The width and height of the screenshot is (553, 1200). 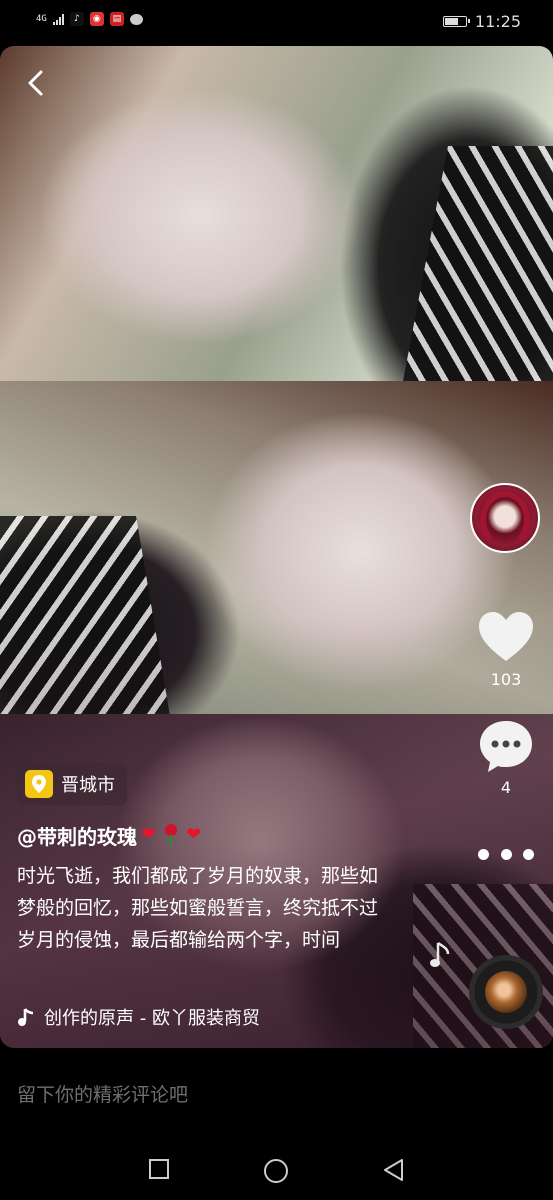 I want to click on location-label: 晋城市, so click(x=88, y=785).